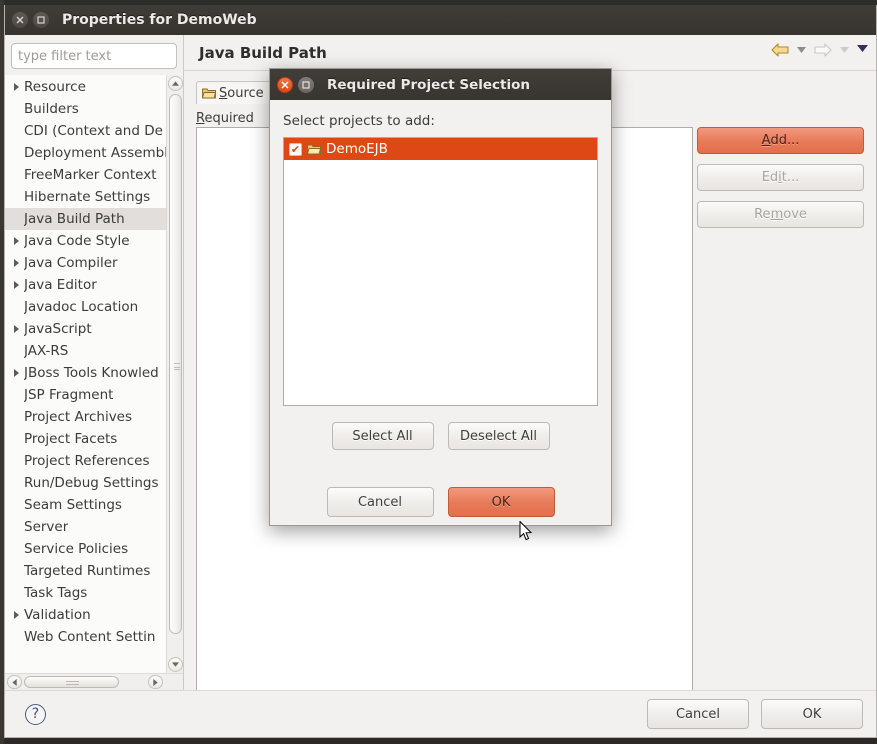 The height and width of the screenshot is (744, 877). I want to click on sidebar-vertical-scrollbar, so click(174, 374).